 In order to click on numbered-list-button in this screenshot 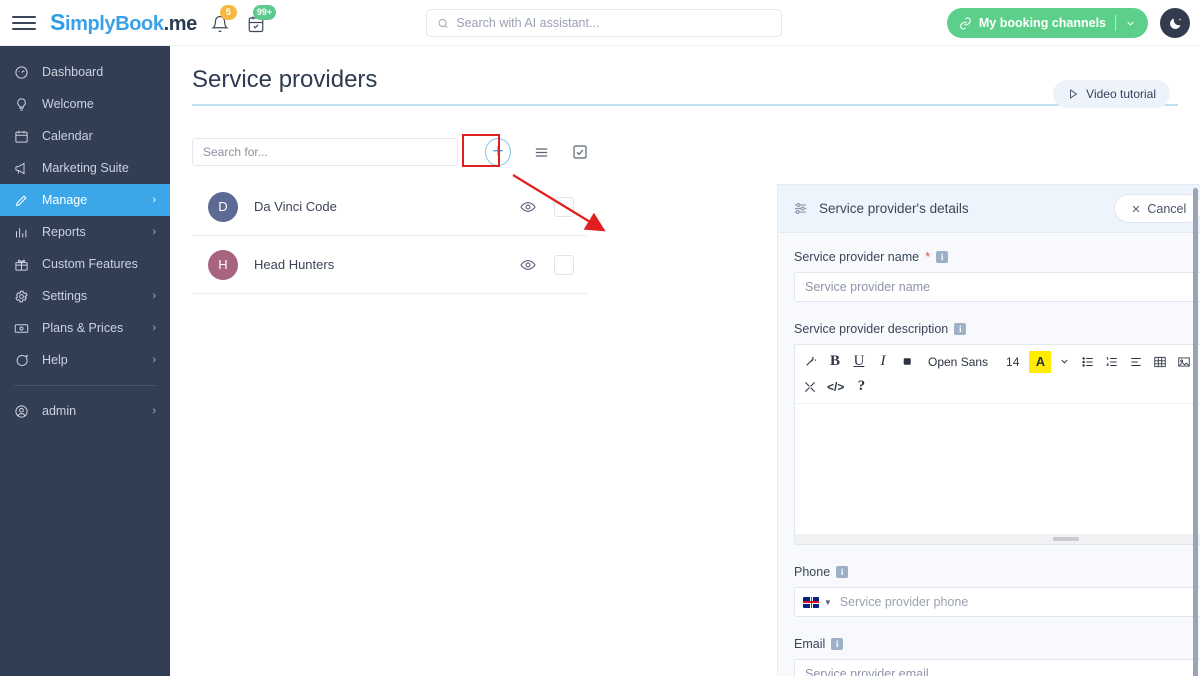, I will do `click(1112, 362)`.